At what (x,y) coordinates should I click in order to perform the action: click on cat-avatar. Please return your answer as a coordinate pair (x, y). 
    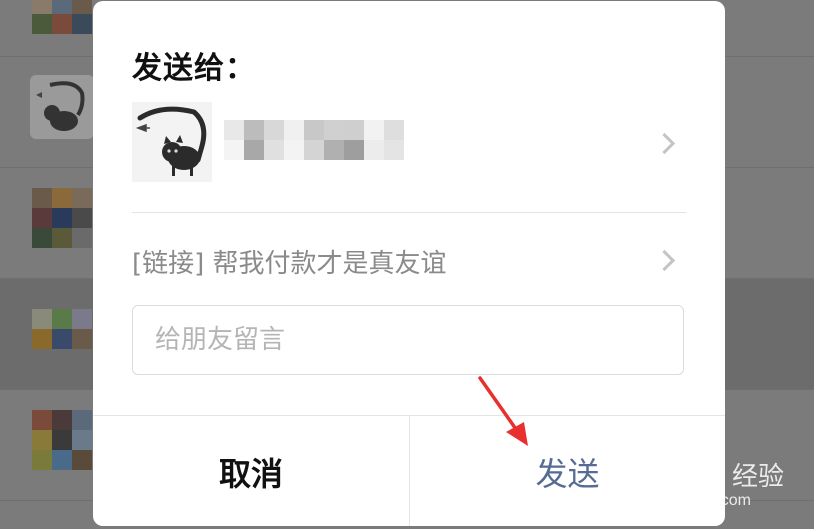
    Looking at the image, I should click on (62, 107).